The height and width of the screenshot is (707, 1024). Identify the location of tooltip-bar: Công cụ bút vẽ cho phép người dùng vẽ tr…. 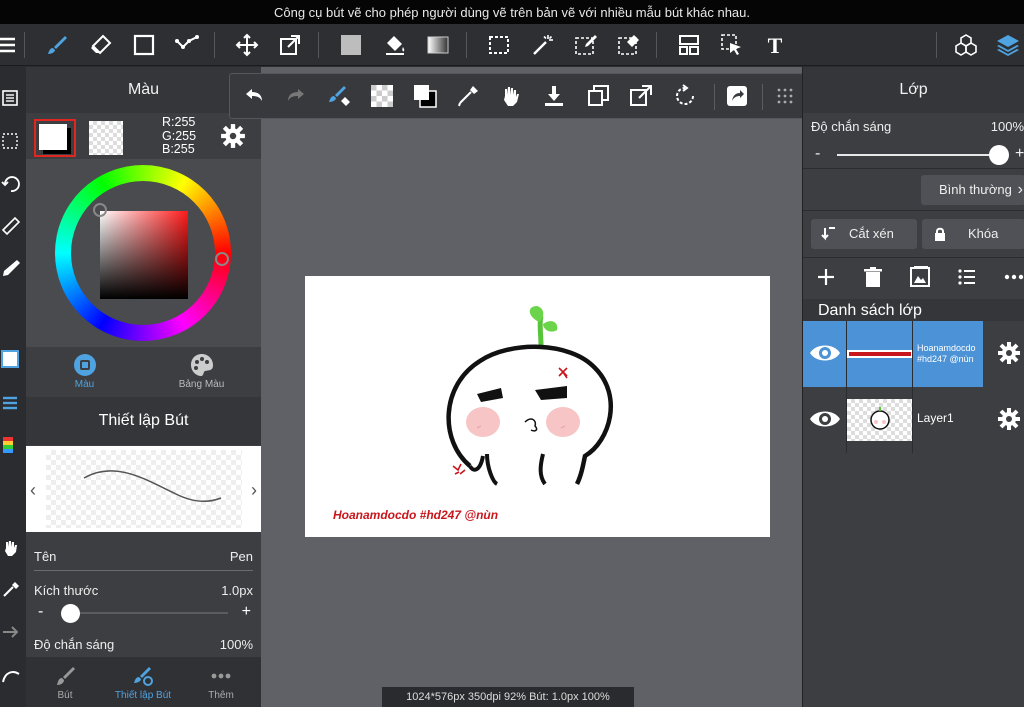
(512, 12).